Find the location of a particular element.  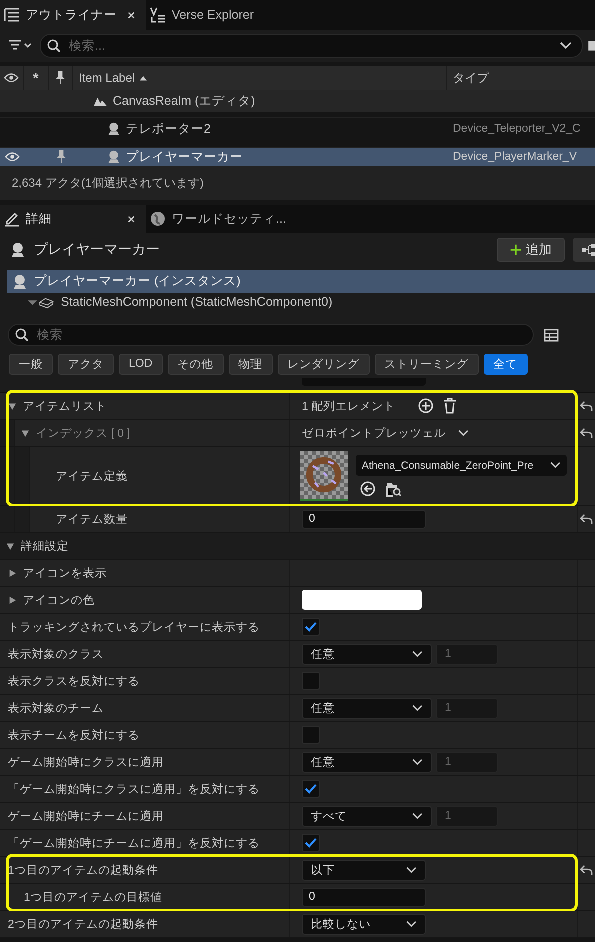

color-swatch is located at coordinates (362, 600).